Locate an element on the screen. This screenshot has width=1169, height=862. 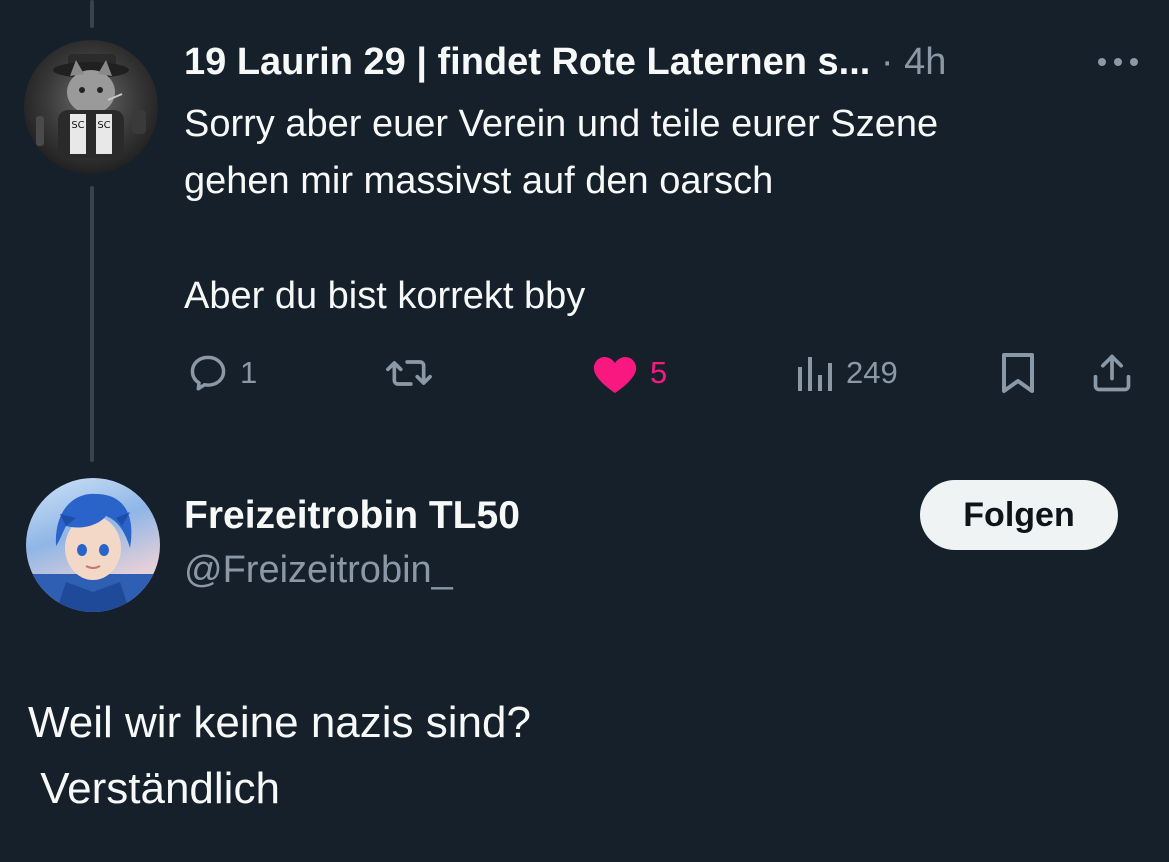
reply-text-line: Weil wir keine nazis sind? is located at coordinates (279, 722).